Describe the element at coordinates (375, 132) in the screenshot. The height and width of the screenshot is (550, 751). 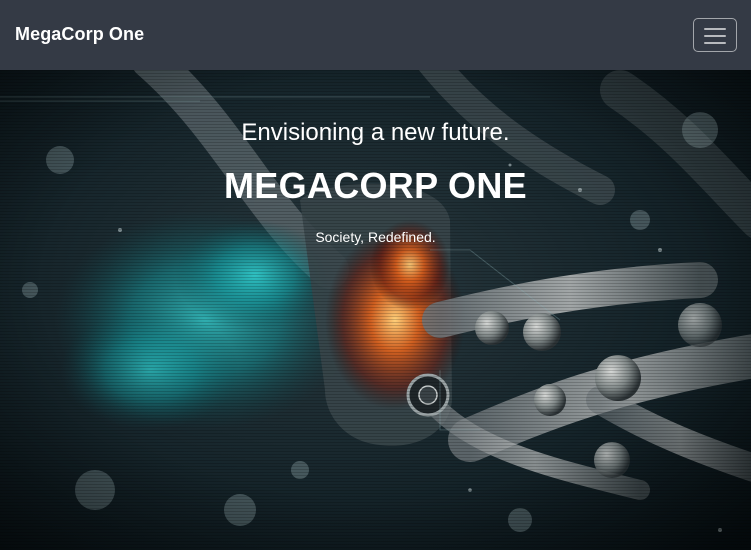
I see `hero-tagline: Envisioning a new future.` at that location.